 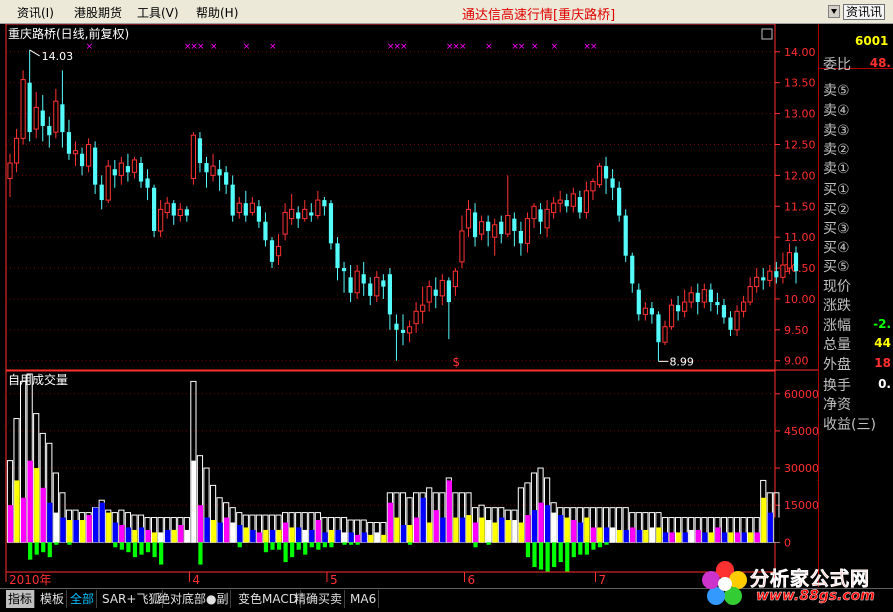 I want to click on quote-label: 收益(三), so click(x=849, y=425).